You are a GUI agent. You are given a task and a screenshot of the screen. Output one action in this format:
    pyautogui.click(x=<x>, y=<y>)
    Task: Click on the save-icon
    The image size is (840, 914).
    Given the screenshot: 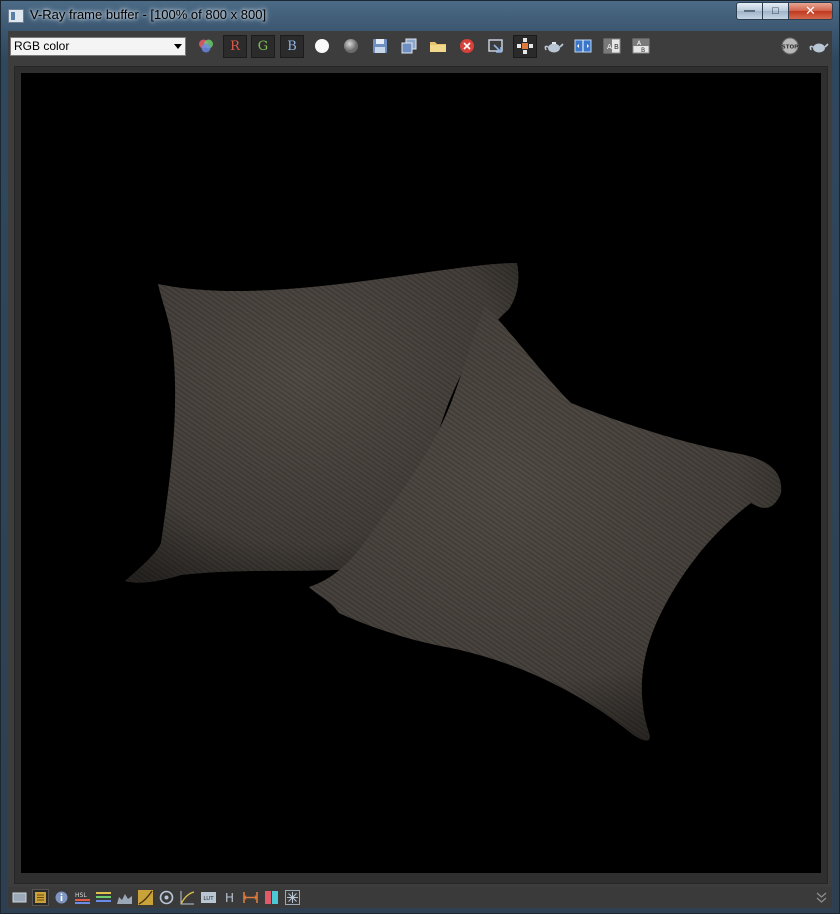 What is the action you would take?
    pyautogui.click(x=380, y=46)
    